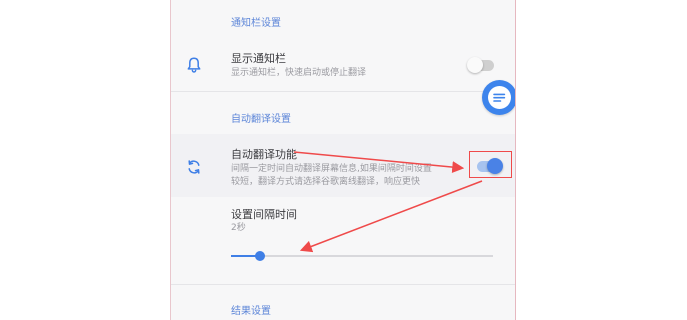 The width and height of the screenshot is (687, 320). I want to click on result-section-title: 结果设置, so click(251, 311).